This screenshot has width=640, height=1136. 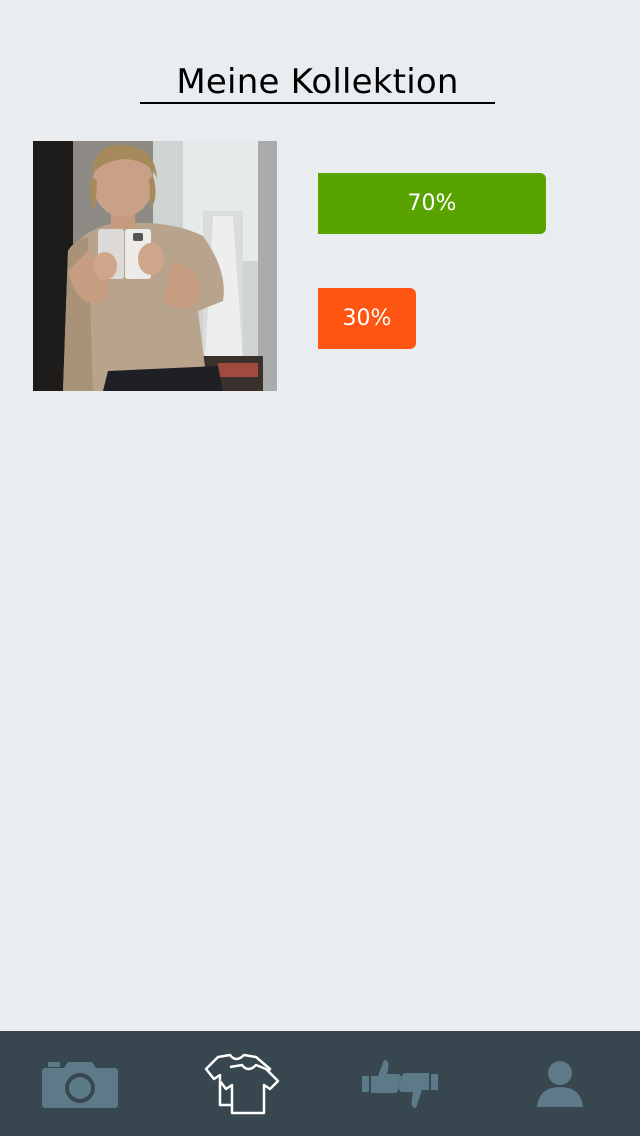 I want to click on like-percentage-bar: 70%, so click(x=432, y=203).